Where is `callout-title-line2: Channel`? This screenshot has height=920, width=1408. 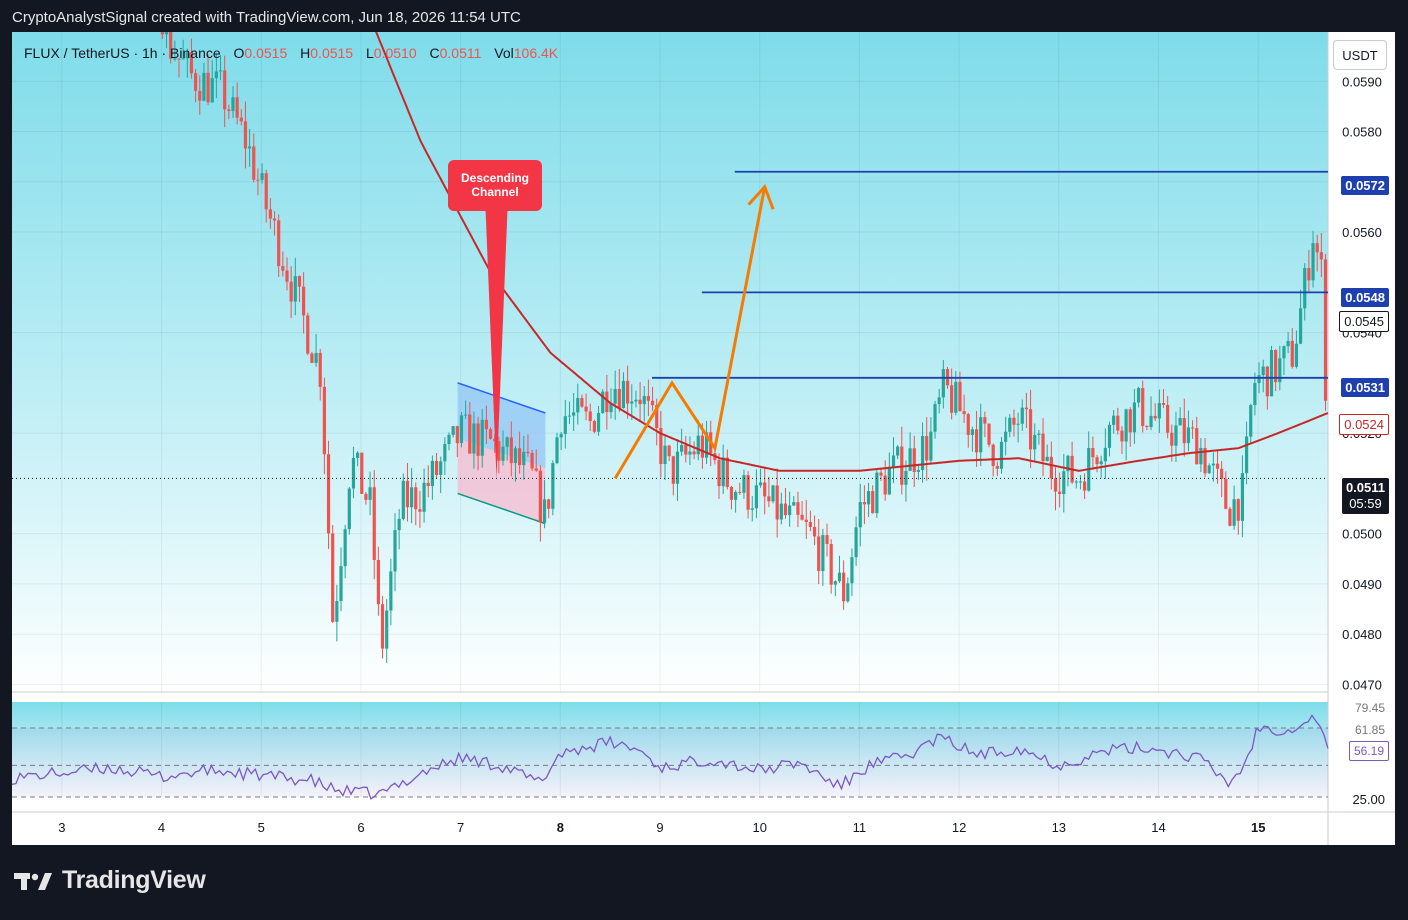 callout-title-line2: Channel is located at coordinates (494, 192).